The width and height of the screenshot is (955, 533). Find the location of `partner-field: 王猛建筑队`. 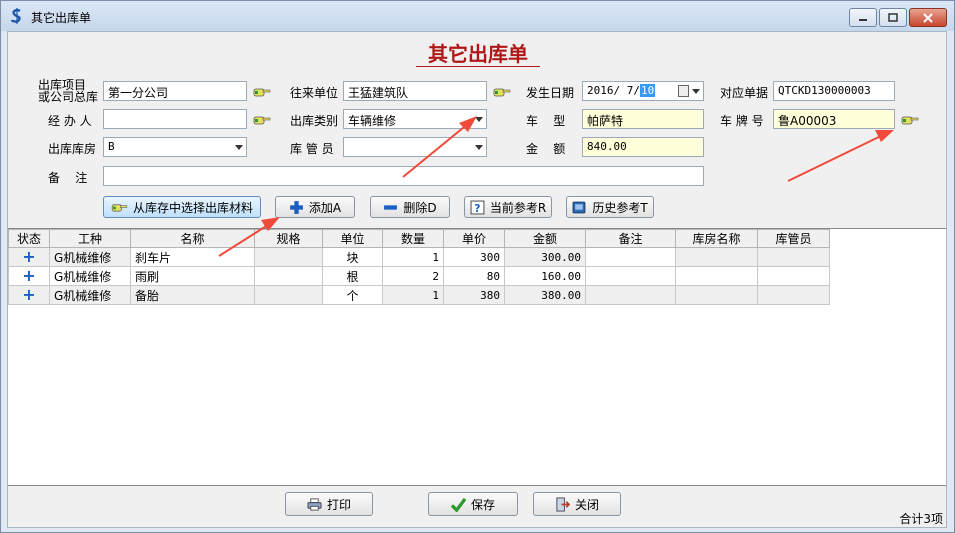

partner-field: 王猛建筑队 is located at coordinates (415, 91).